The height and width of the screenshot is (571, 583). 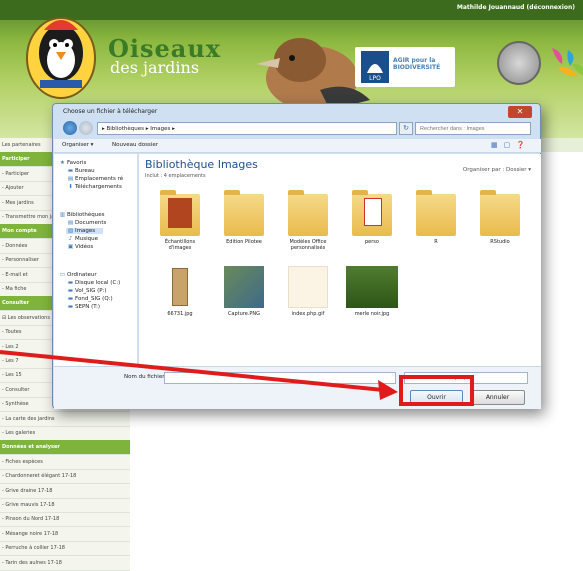 What do you see at coordinates (65, 477) in the screenshot?
I see `sidebar-item: - Chardonneret élégant 17-18` at bounding box center [65, 477].